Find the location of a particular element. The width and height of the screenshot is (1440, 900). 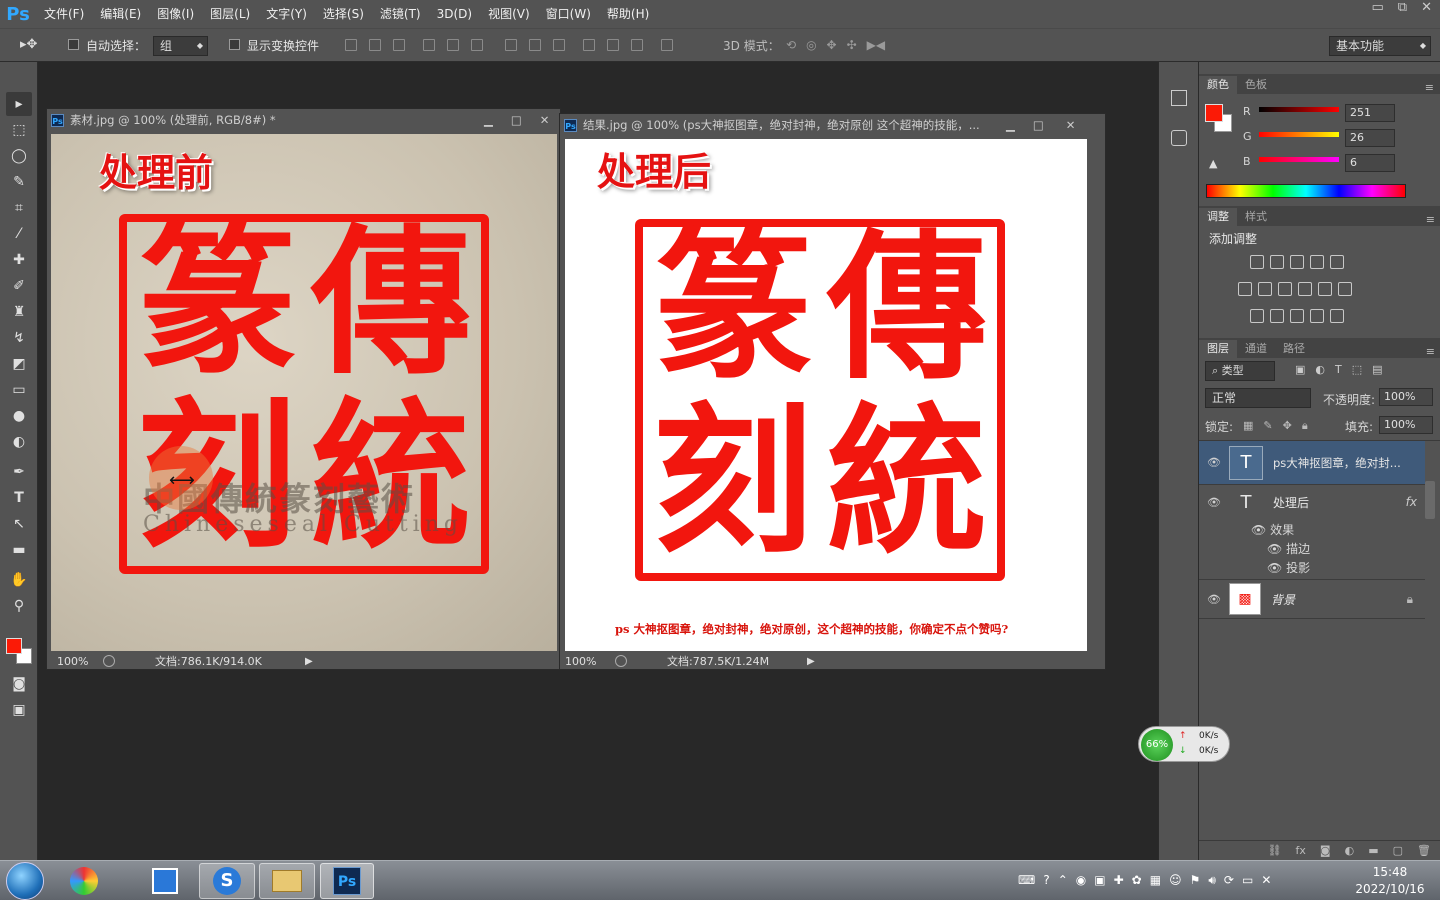

color-balance-icon is located at coordinates (1265, 289).